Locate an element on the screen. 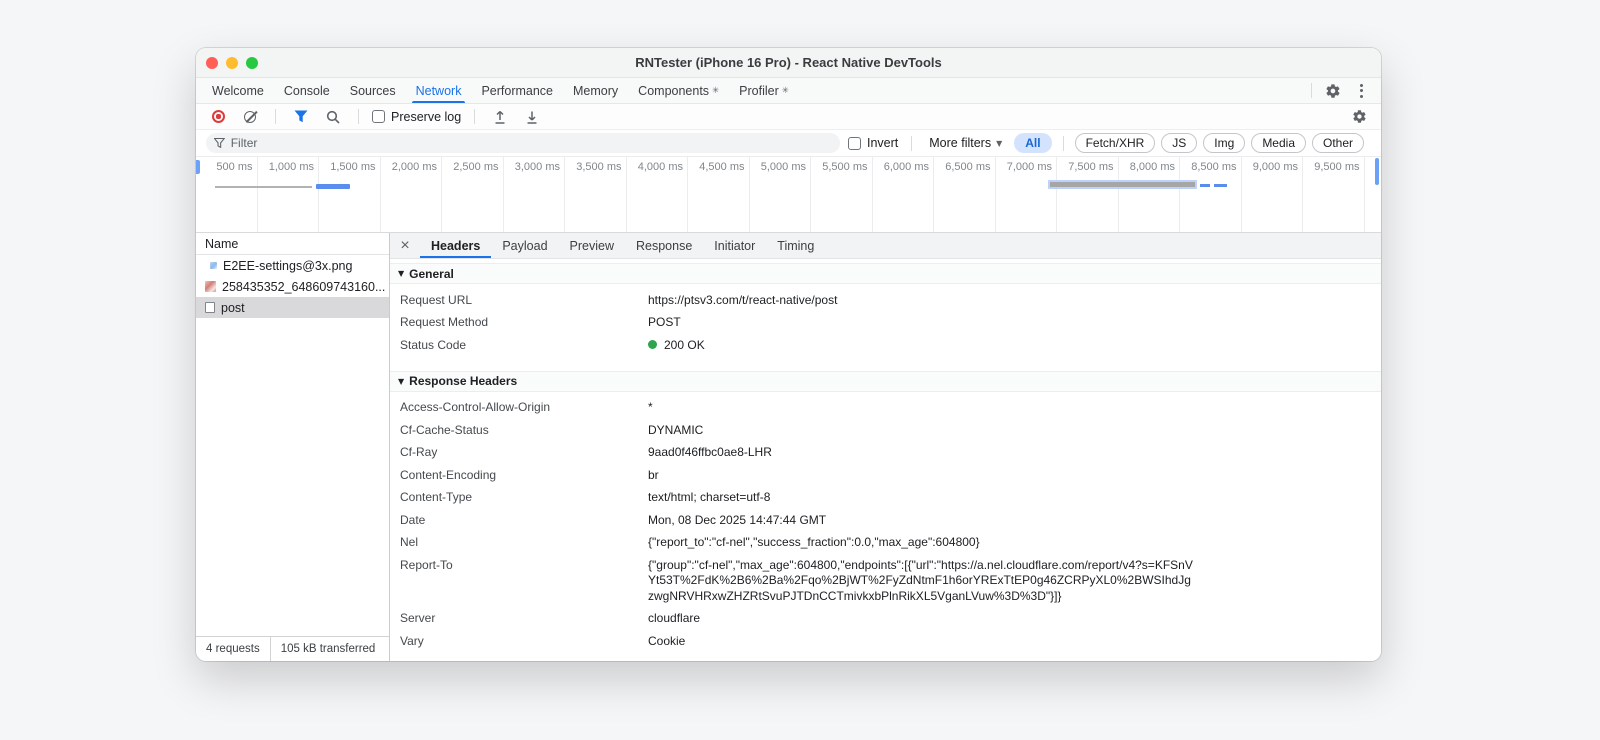  timeline-tick: 8,500 ms is located at coordinates (1211, 194).